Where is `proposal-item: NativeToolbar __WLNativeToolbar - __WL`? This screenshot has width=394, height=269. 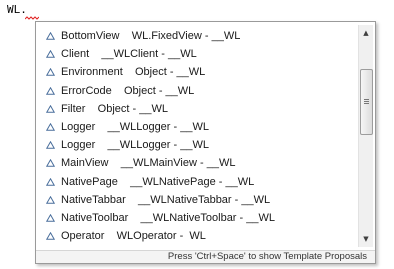 proposal-item: NativeToolbar __WLNativeToolbar - __WL is located at coordinates (197, 218).